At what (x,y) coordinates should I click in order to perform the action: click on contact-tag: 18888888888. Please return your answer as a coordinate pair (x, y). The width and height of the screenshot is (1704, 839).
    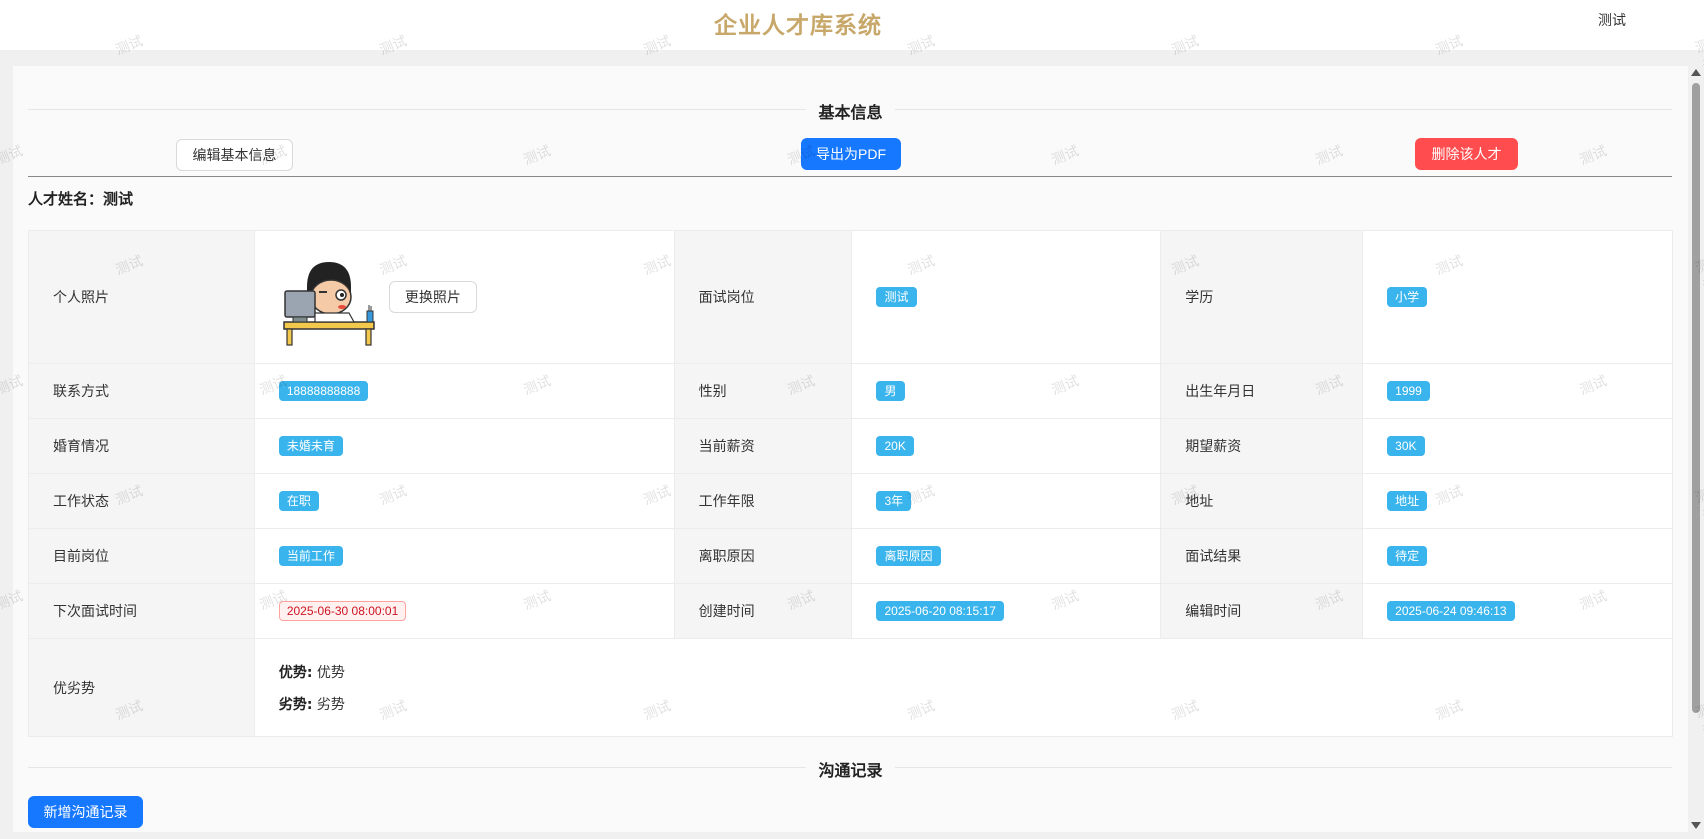
    Looking at the image, I should click on (323, 391).